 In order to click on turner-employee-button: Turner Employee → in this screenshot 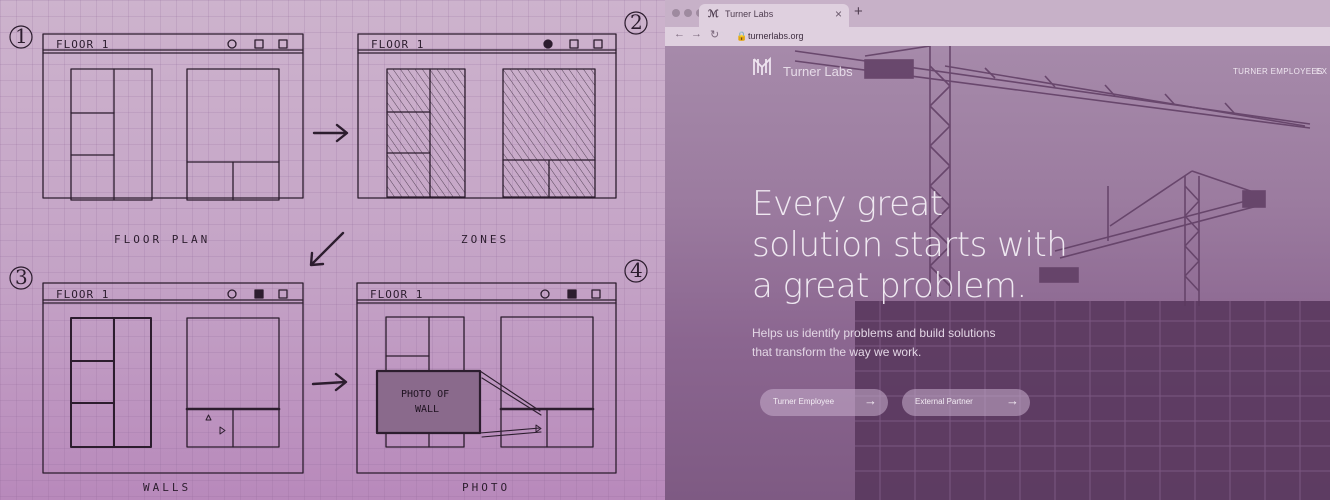, I will do `click(824, 402)`.